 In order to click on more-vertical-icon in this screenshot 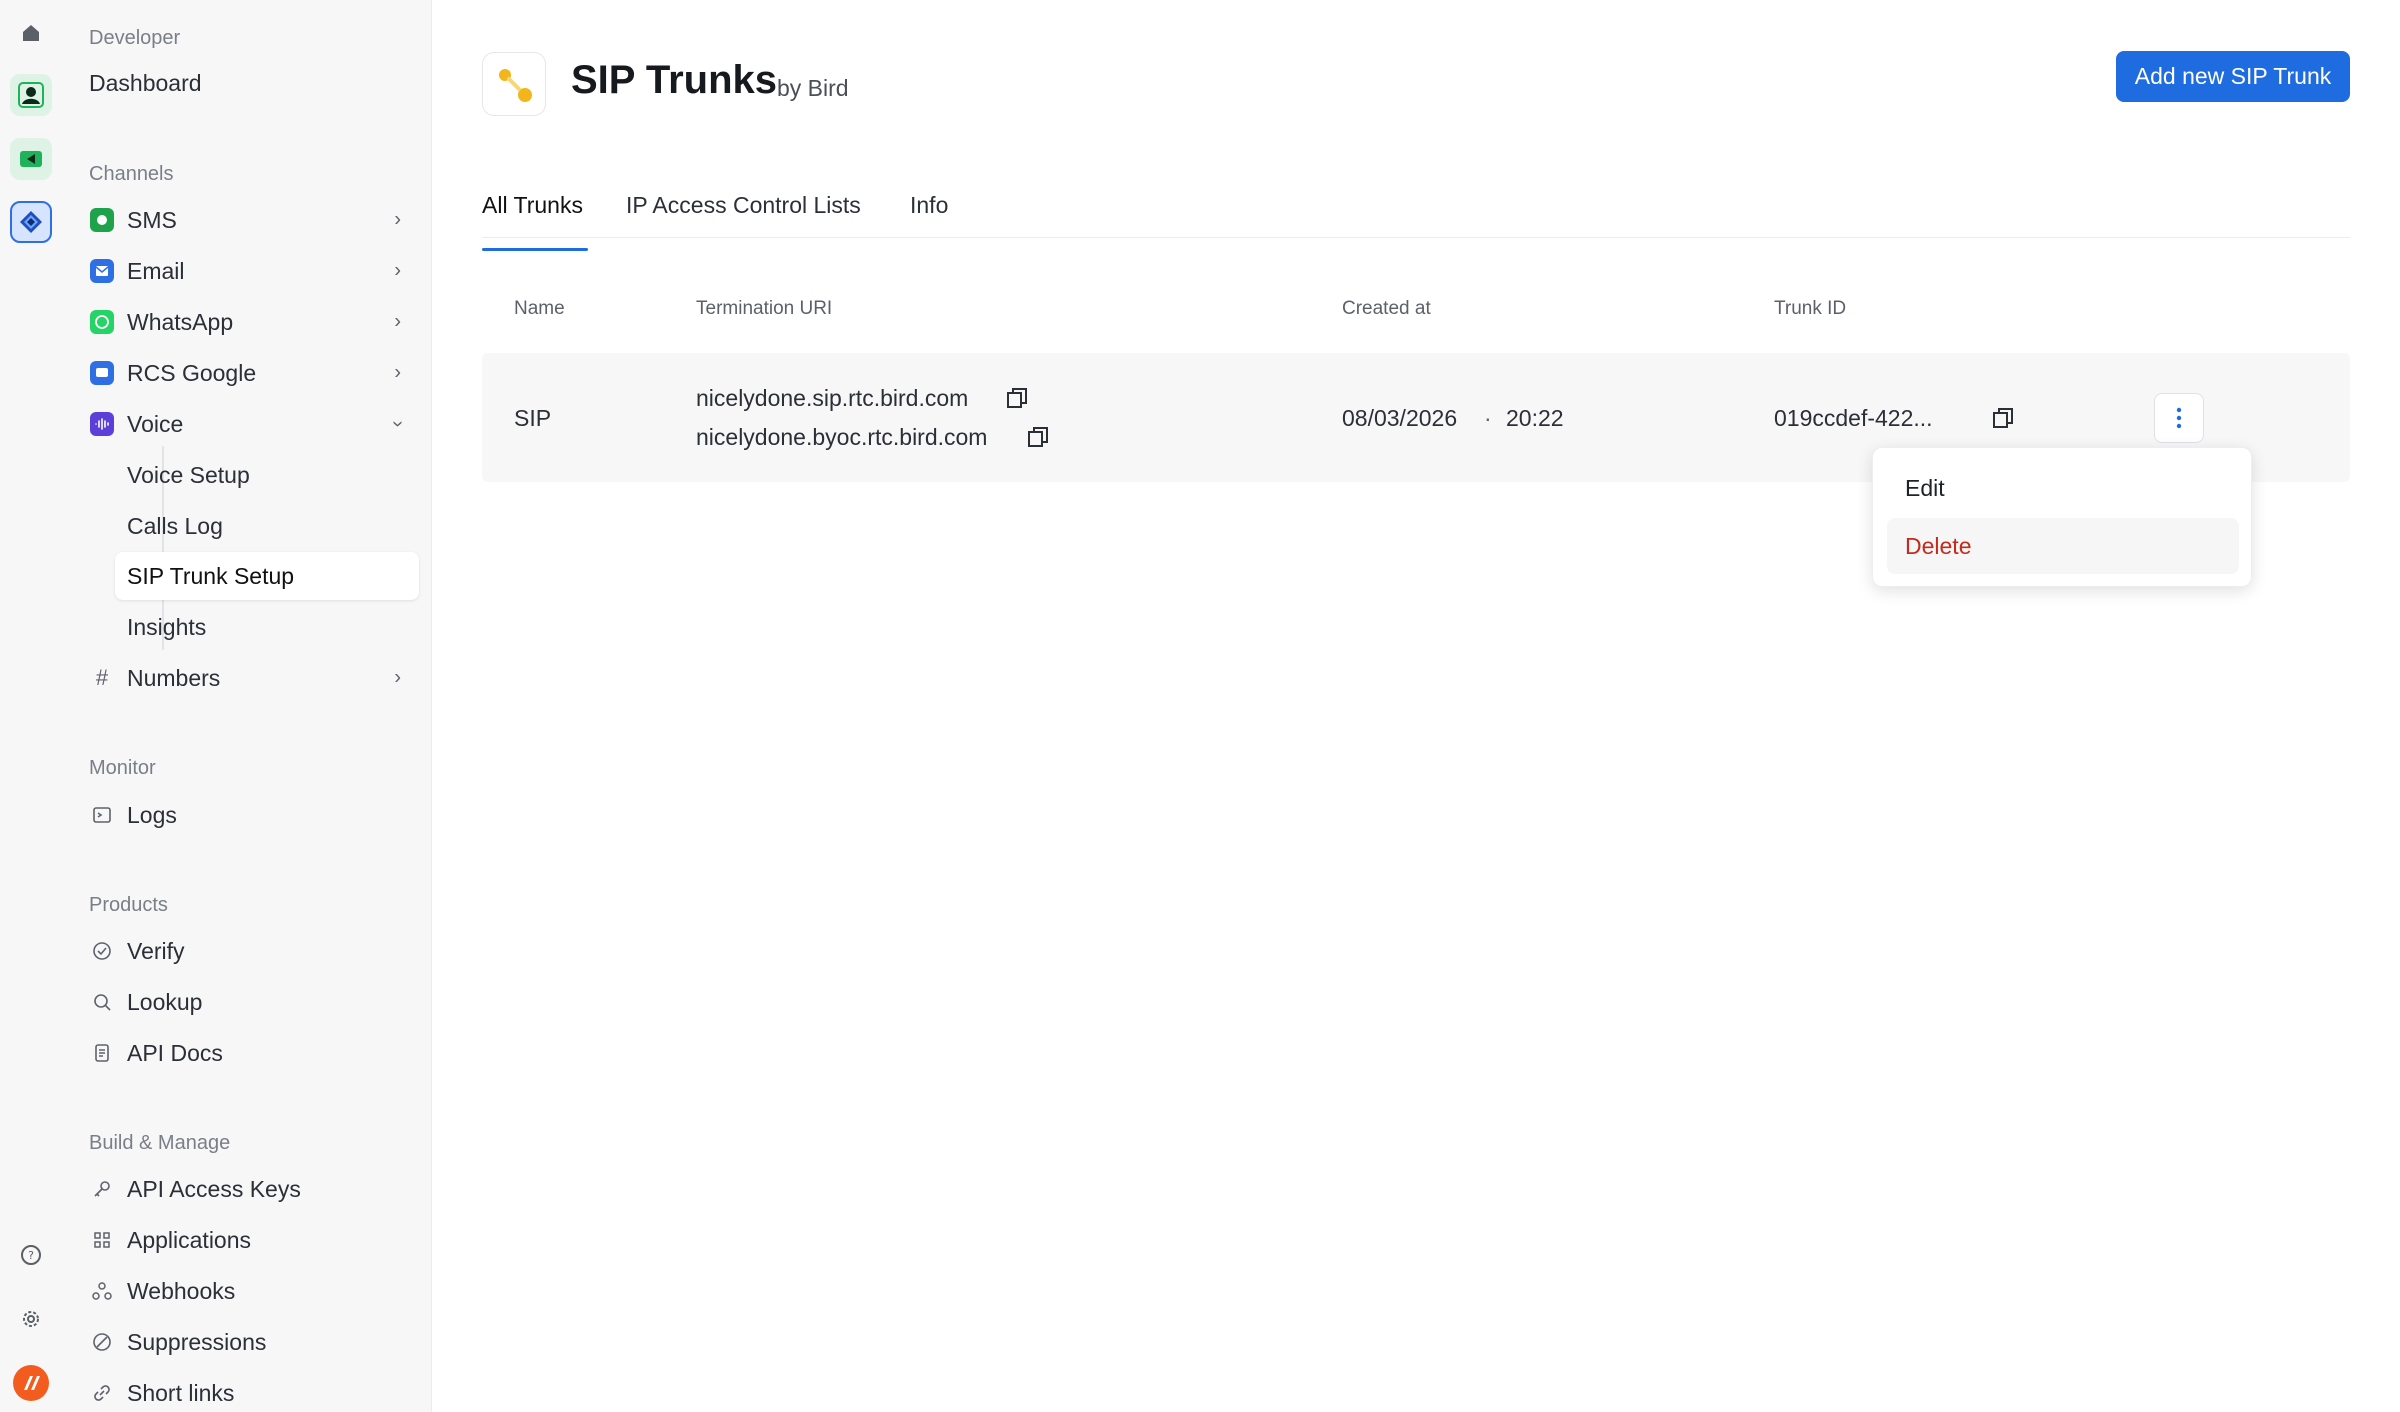, I will do `click(2179, 418)`.